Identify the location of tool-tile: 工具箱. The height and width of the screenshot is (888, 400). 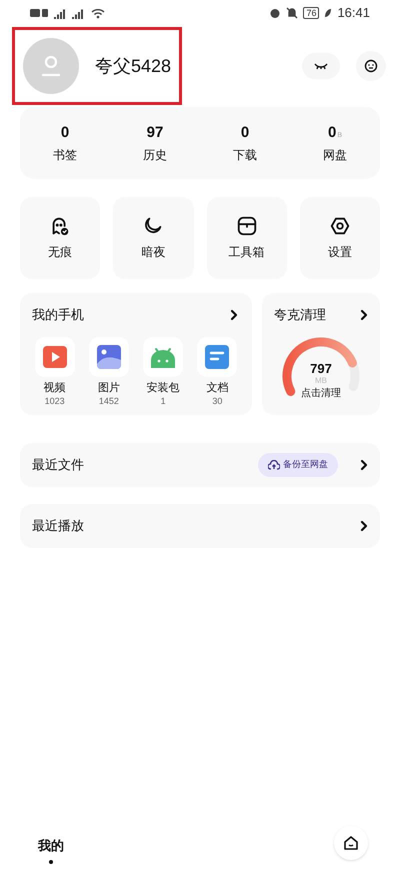
(246, 238).